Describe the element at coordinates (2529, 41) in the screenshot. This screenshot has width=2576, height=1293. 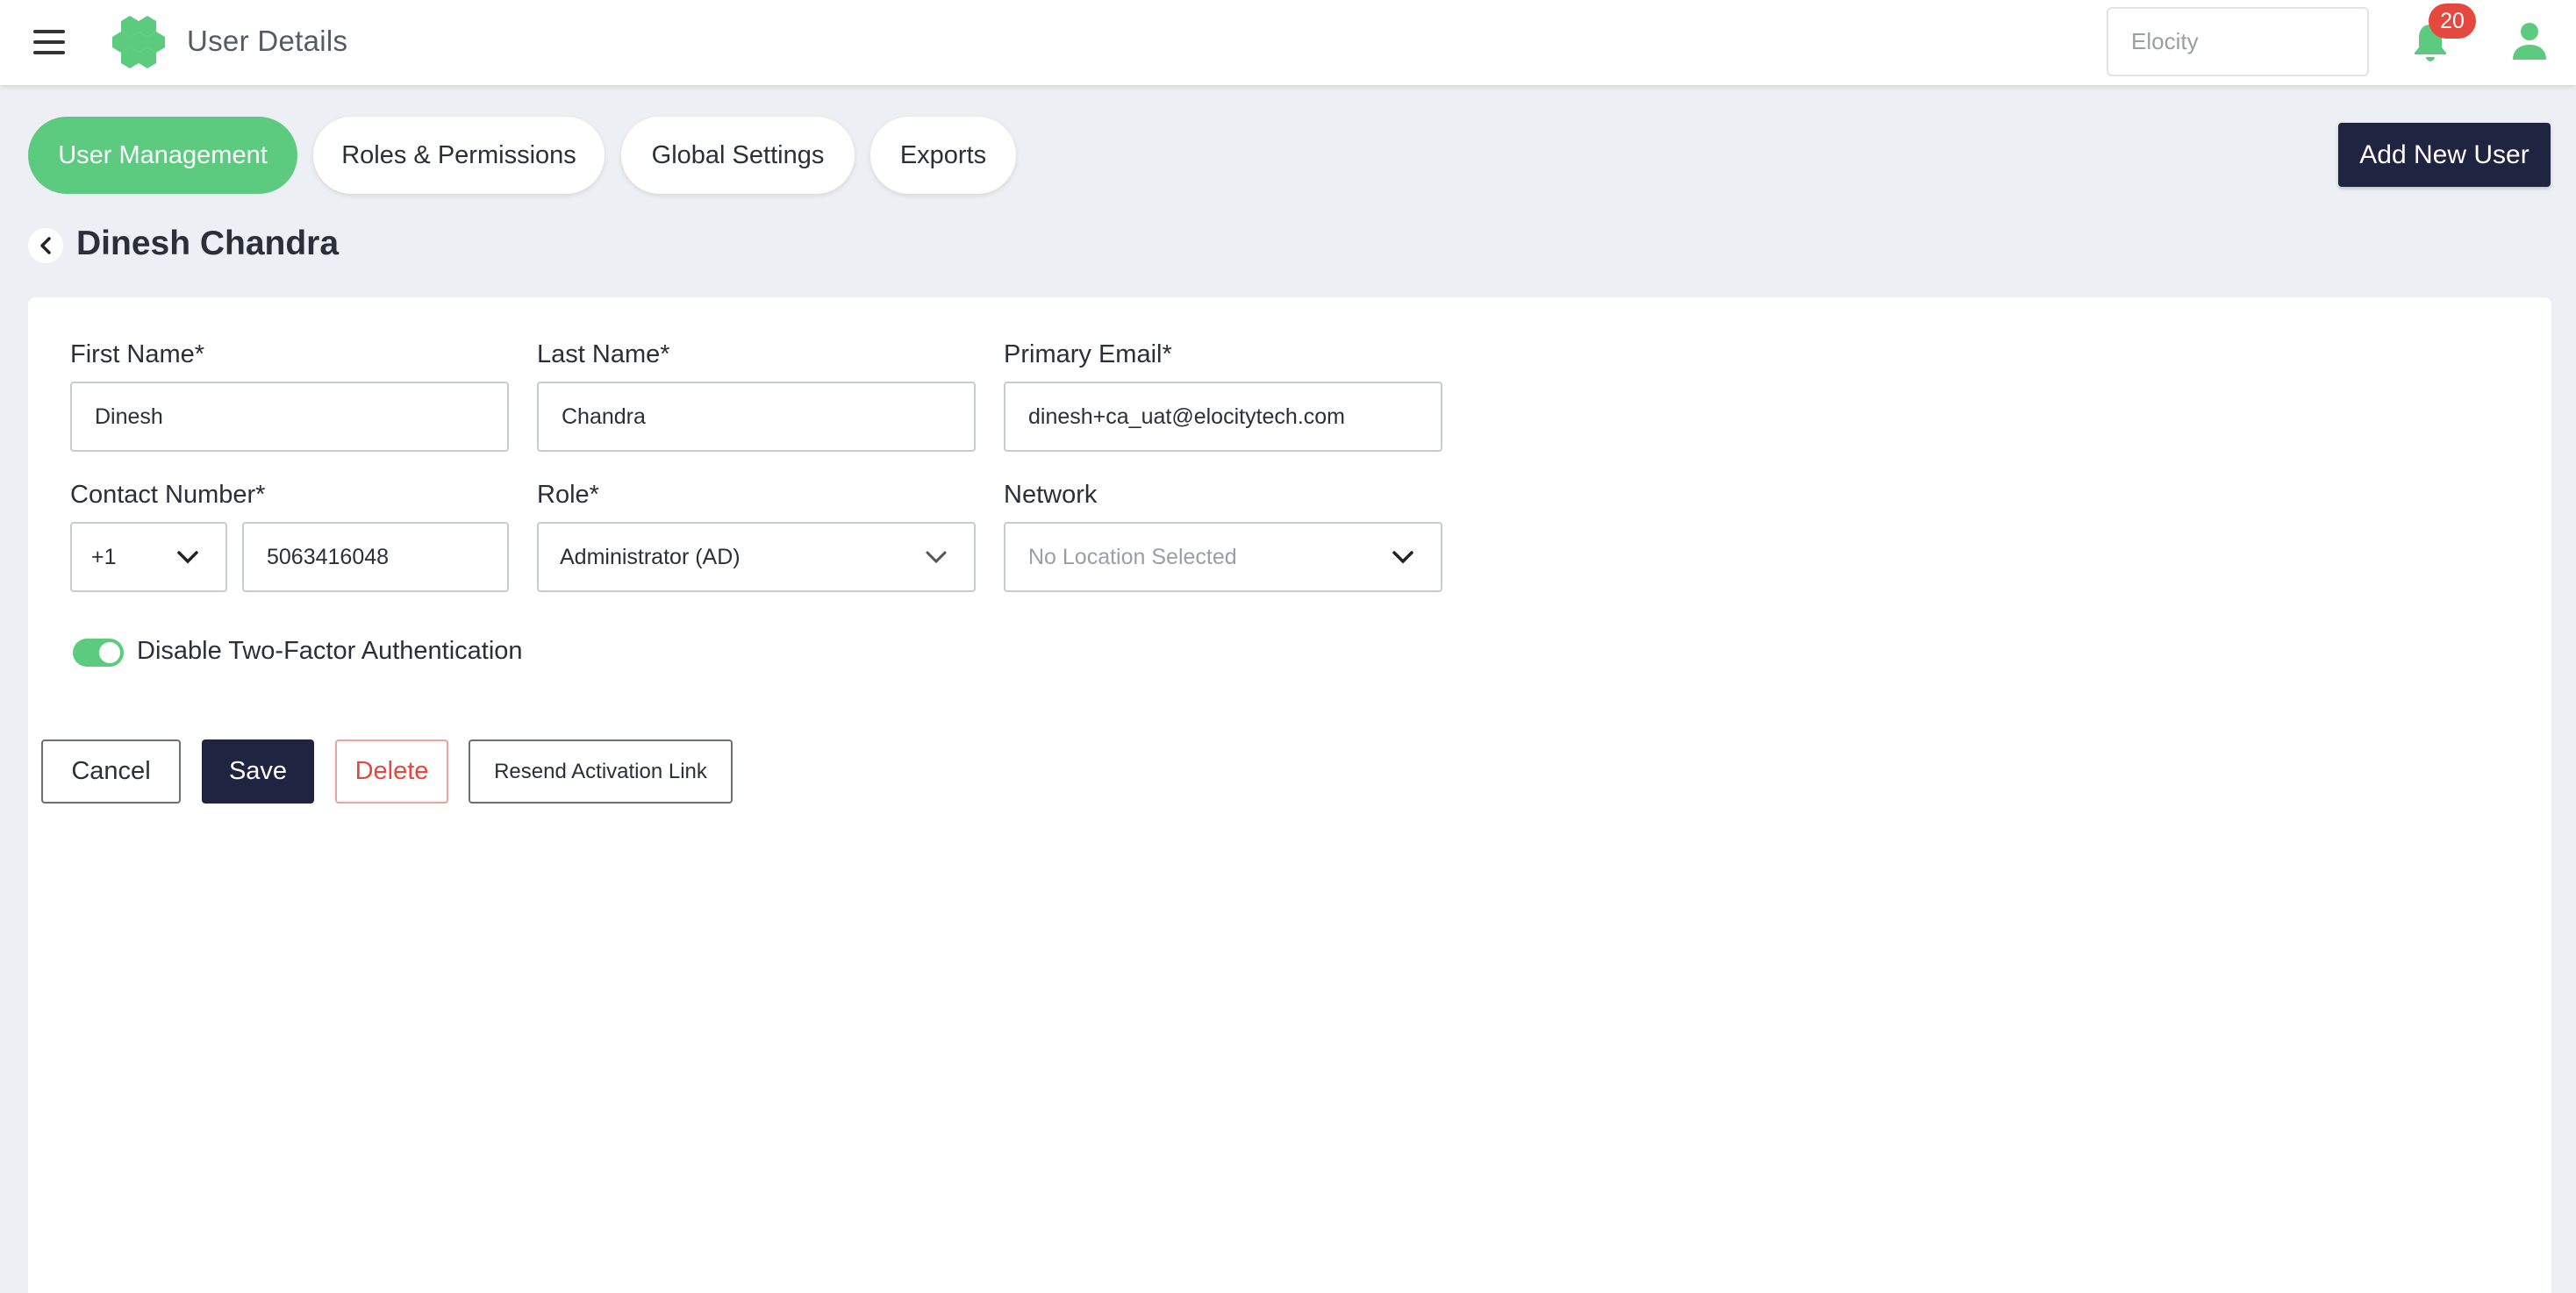
I see `user-icon` at that location.